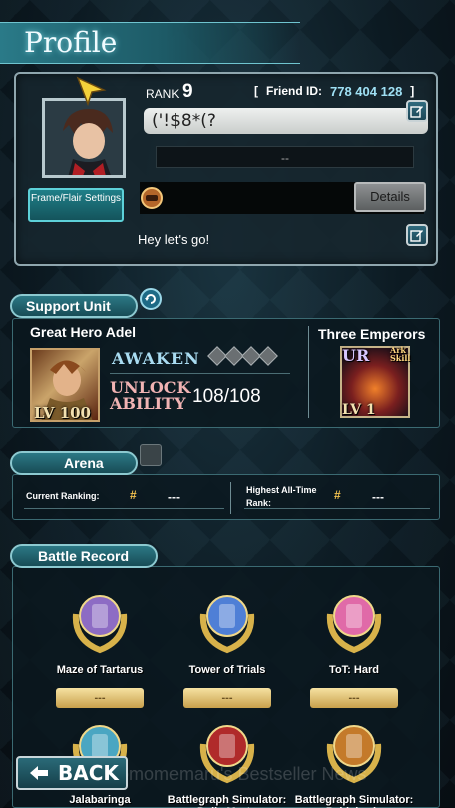 Image resolution: width=455 pixels, height=808 pixels. Describe the element at coordinates (294, 91) in the screenshot. I see `friend-id-label: Friend ID:` at that location.